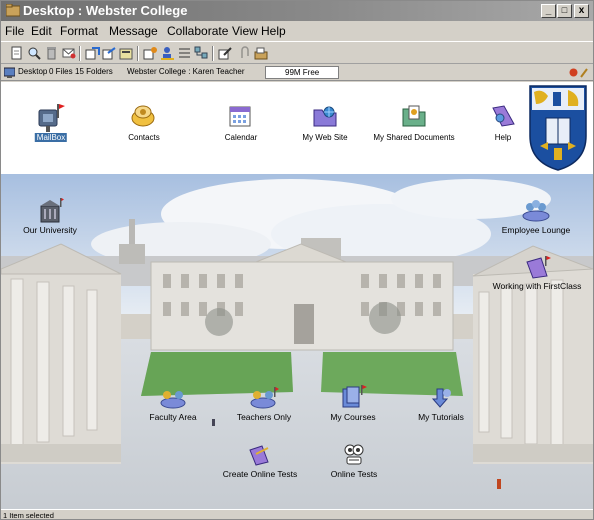 The height and width of the screenshot is (520, 594). Describe the element at coordinates (32, 71) in the screenshot. I see `path-desktop: Desktop` at that location.